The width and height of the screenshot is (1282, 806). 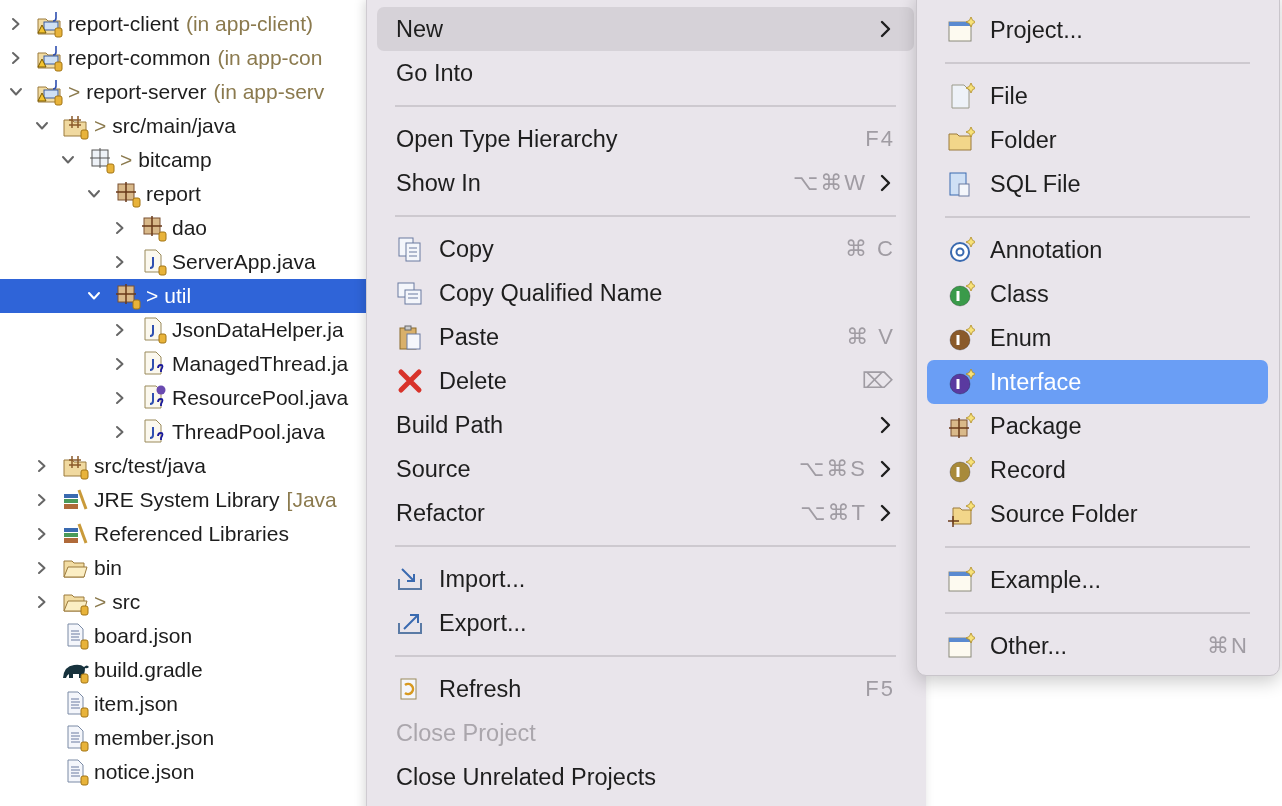 What do you see at coordinates (183, 296) in the screenshot?
I see `tree-item: > util` at bounding box center [183, 296].